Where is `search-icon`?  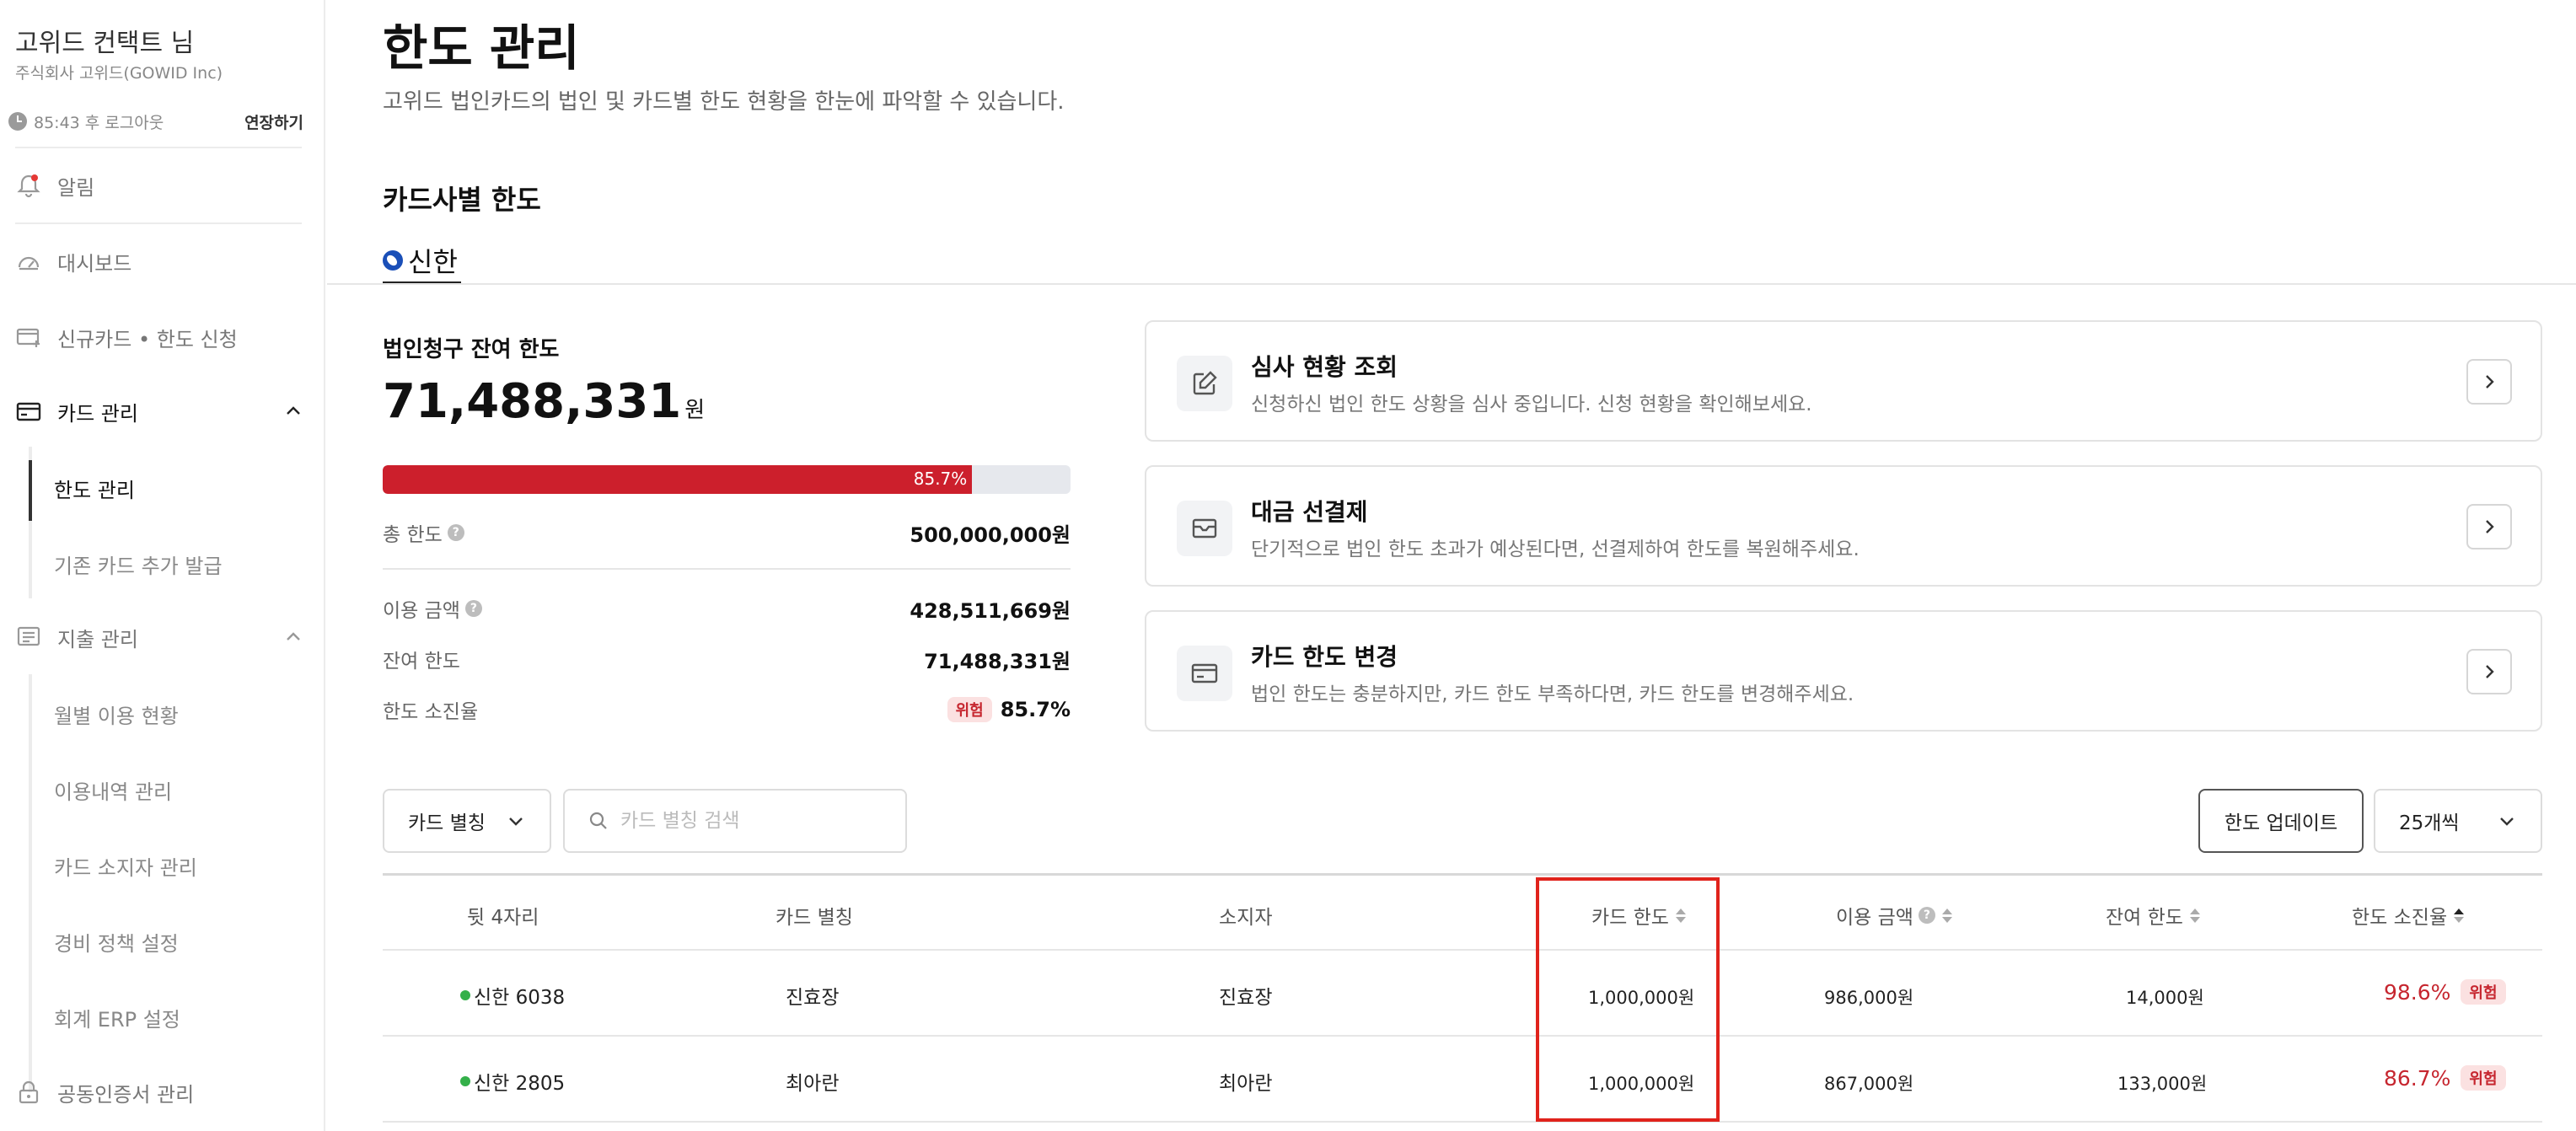 search-icon is located at coordinates (598, 820).